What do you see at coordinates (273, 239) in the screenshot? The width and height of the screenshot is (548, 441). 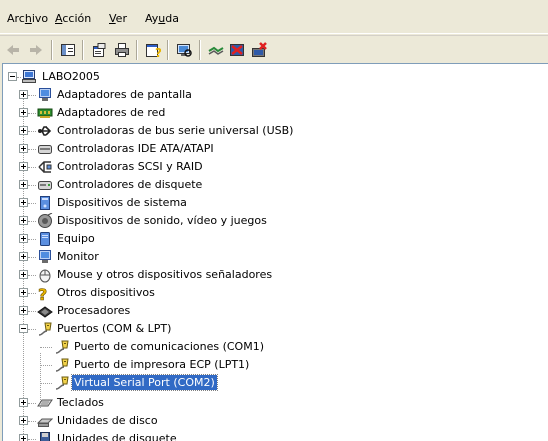 I see `tree-item: Equipo` at bounding box center [273, 239].